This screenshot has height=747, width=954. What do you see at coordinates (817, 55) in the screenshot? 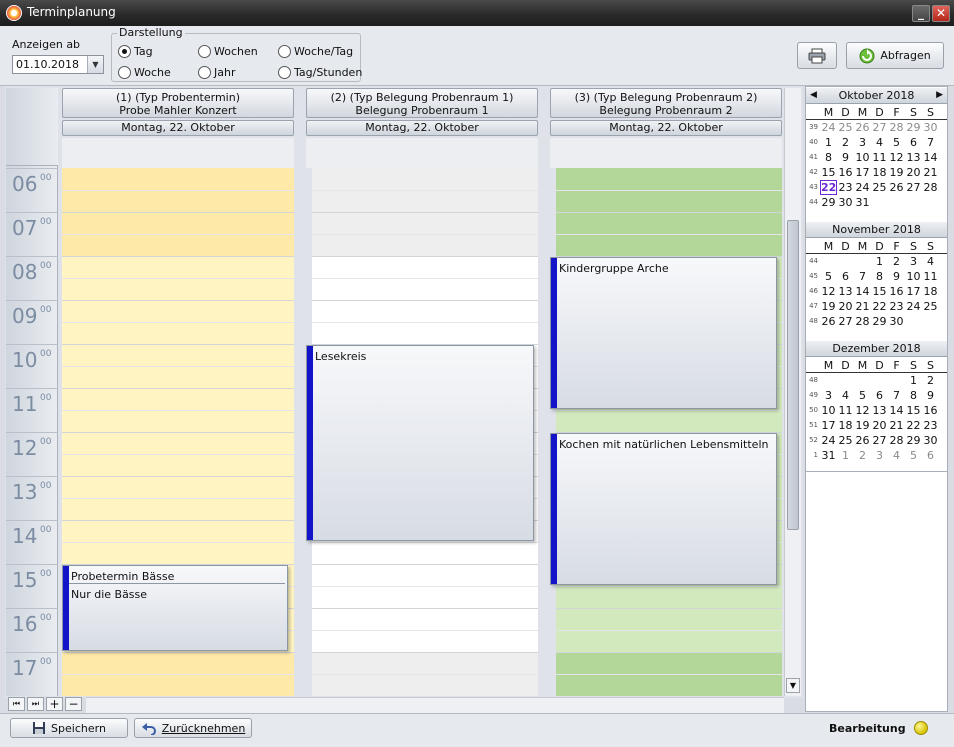
I see `print-button` at bounding box center [817, 55].